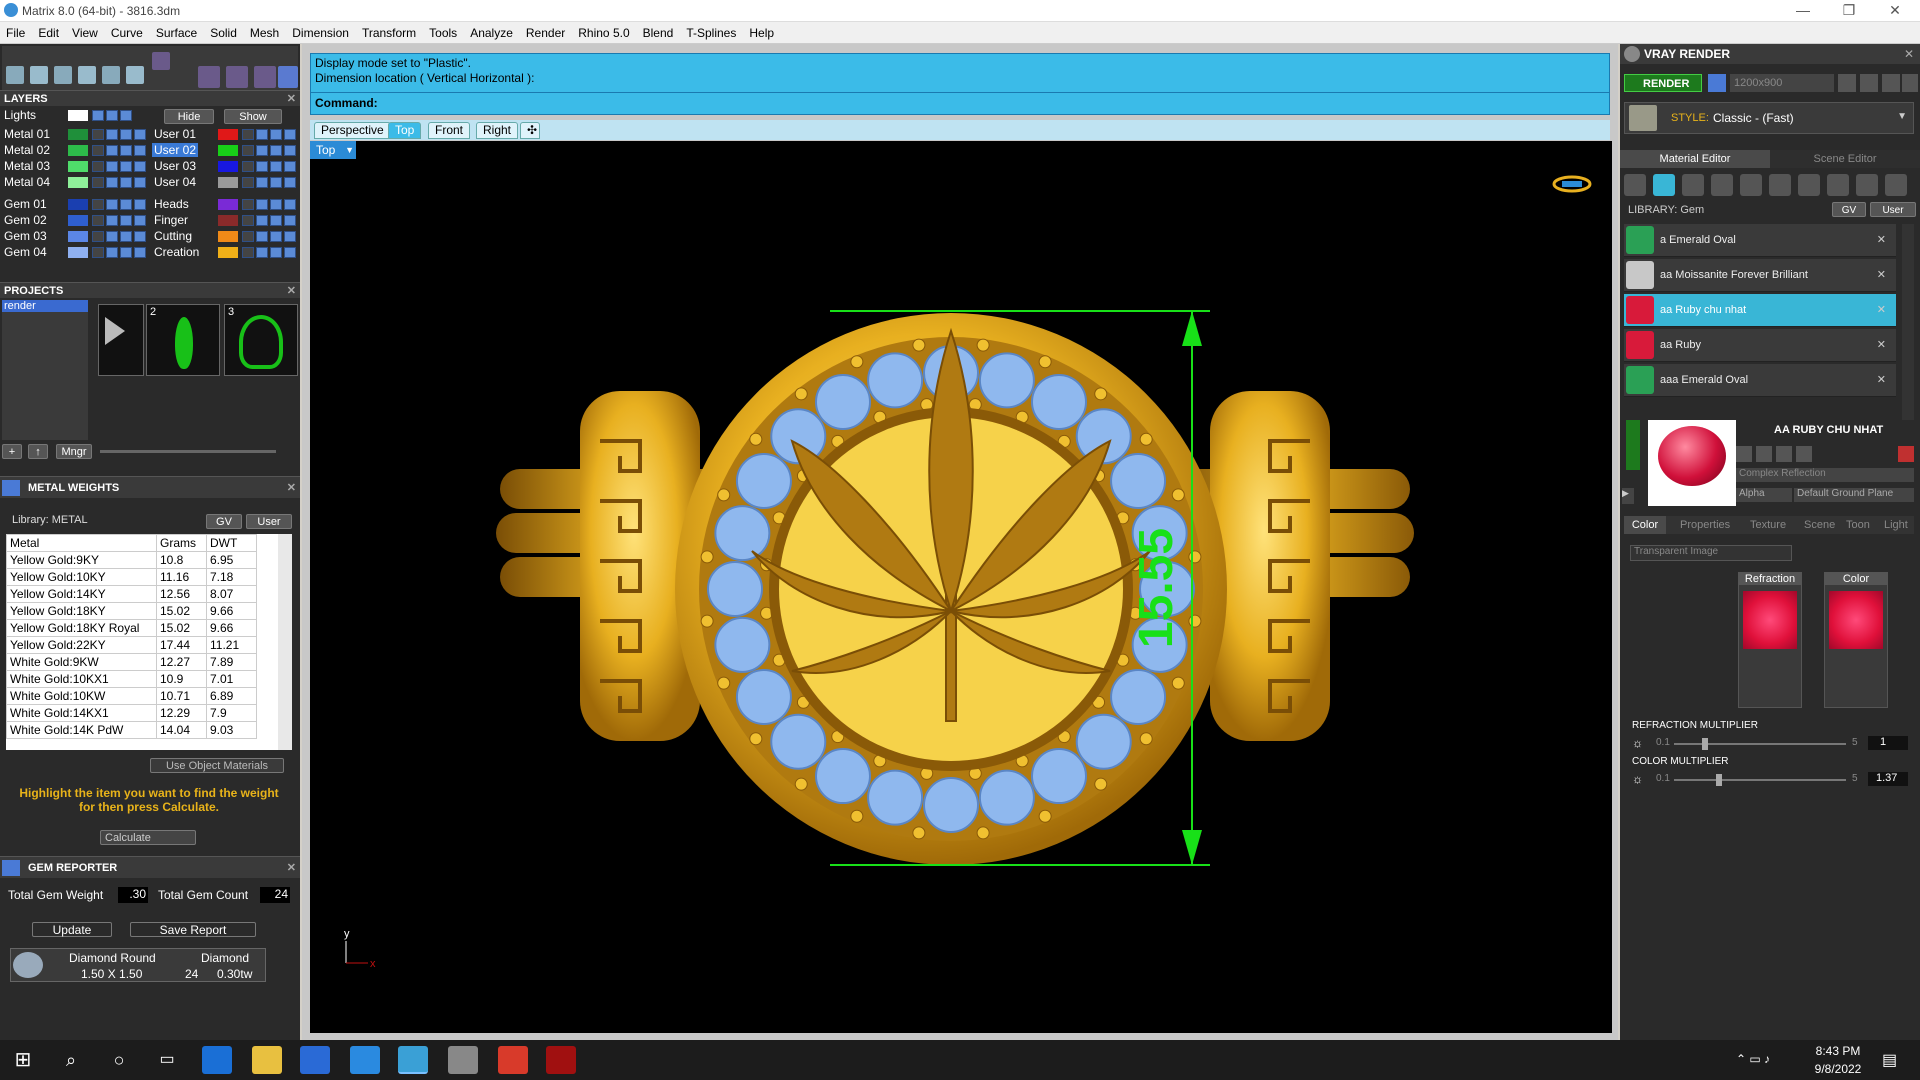 The image size is (1920, 1080). What do you see at coordinates (1893, 209) in the screenshot?
I see `user-button: User` at bounding box center [1893, 209].